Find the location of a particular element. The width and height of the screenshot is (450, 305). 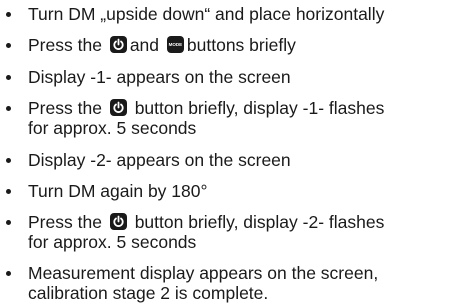

item-text: buttons briefly is located at coordinates (241, 45).